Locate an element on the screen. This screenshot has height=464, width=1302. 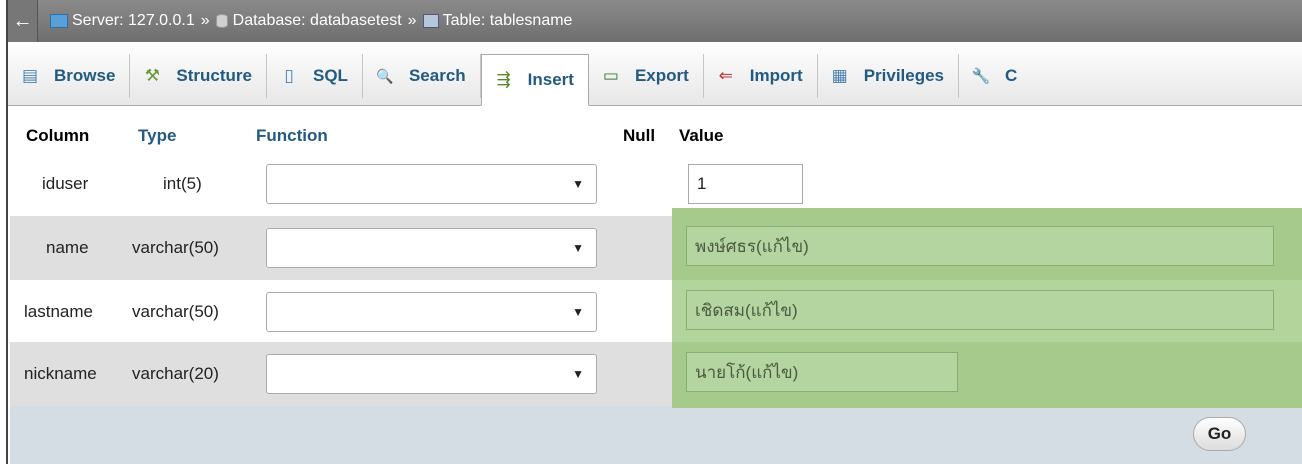
breadcrumb-server: Server: 127.0.0.1 is located at coordinates (122, 21).